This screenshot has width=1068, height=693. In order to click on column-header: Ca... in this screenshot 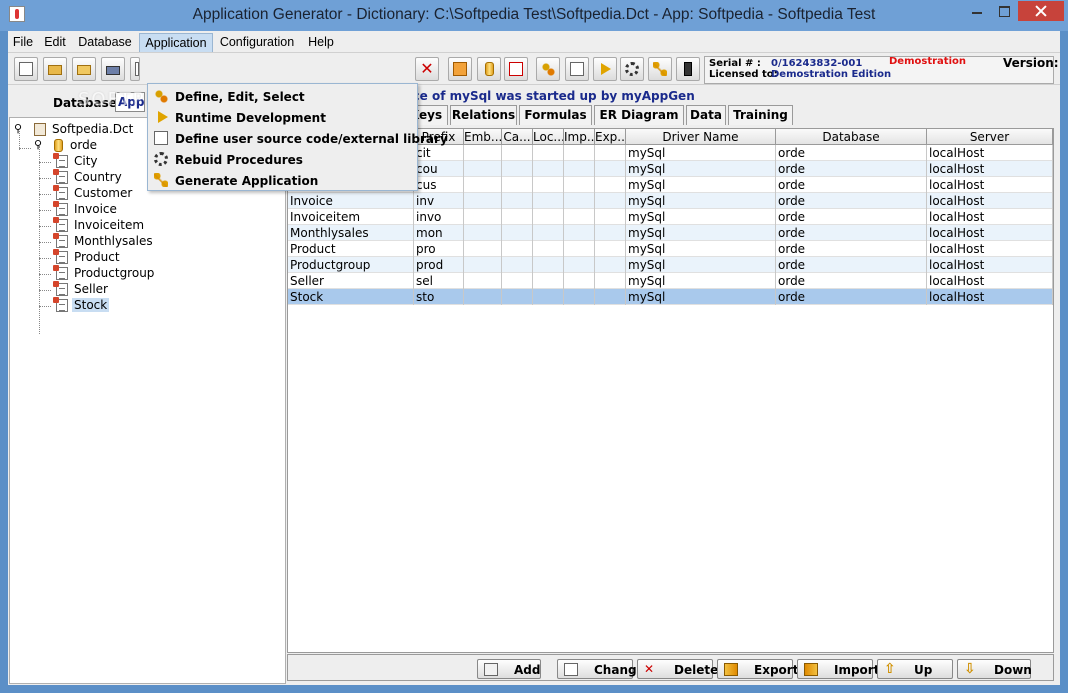, I will do `click(517, 137)`.